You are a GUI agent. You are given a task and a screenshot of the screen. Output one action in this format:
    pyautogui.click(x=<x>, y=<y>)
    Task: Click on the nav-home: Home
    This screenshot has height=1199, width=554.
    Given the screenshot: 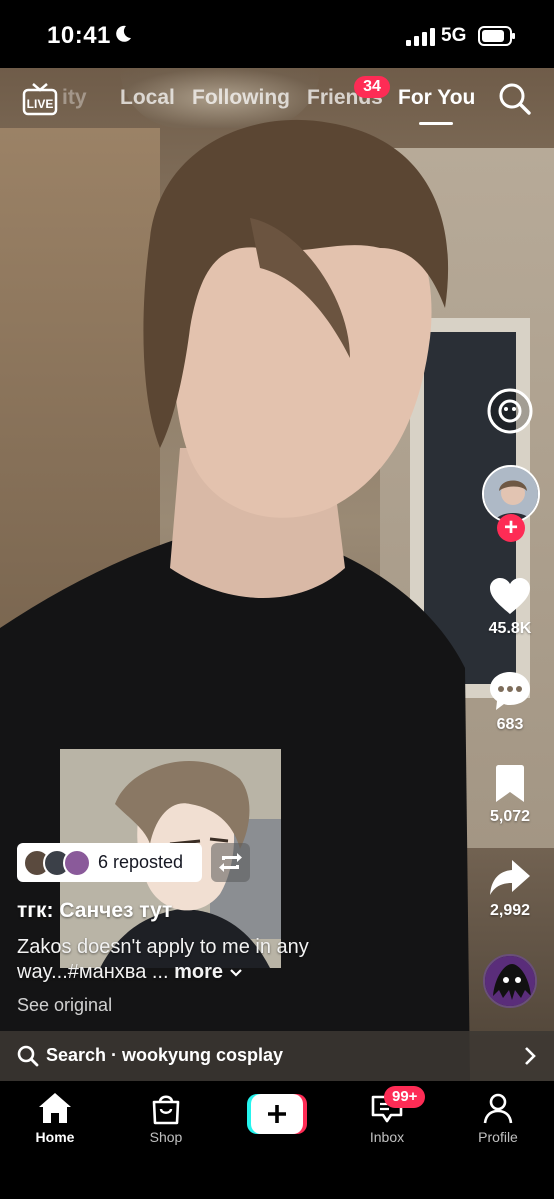 What is the action you would take?
    pyautogui.click(x=55, y=1118)
    